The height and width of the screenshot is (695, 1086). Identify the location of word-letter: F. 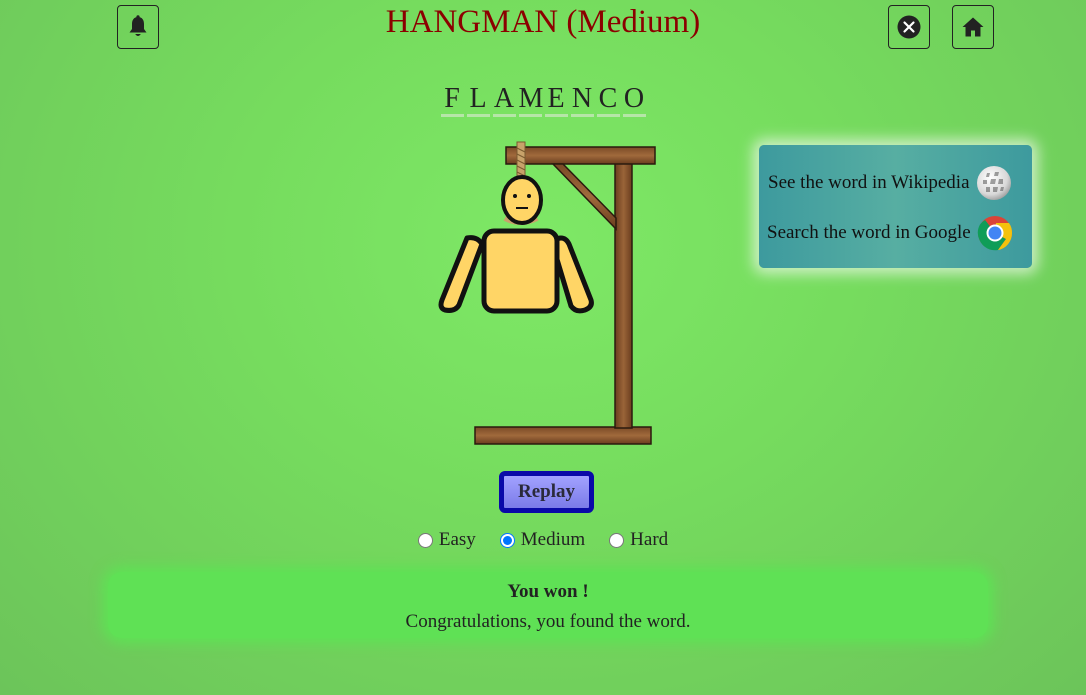
(452, 100).